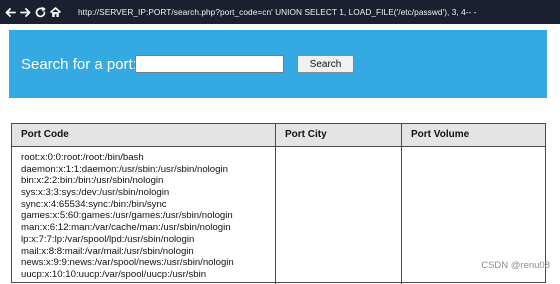 Image resolution: width=560 pixels, height=284 pixels. Describe the element at coordinates (10, 12) in the screenshot. I see `back-arrow-icon` at that location.